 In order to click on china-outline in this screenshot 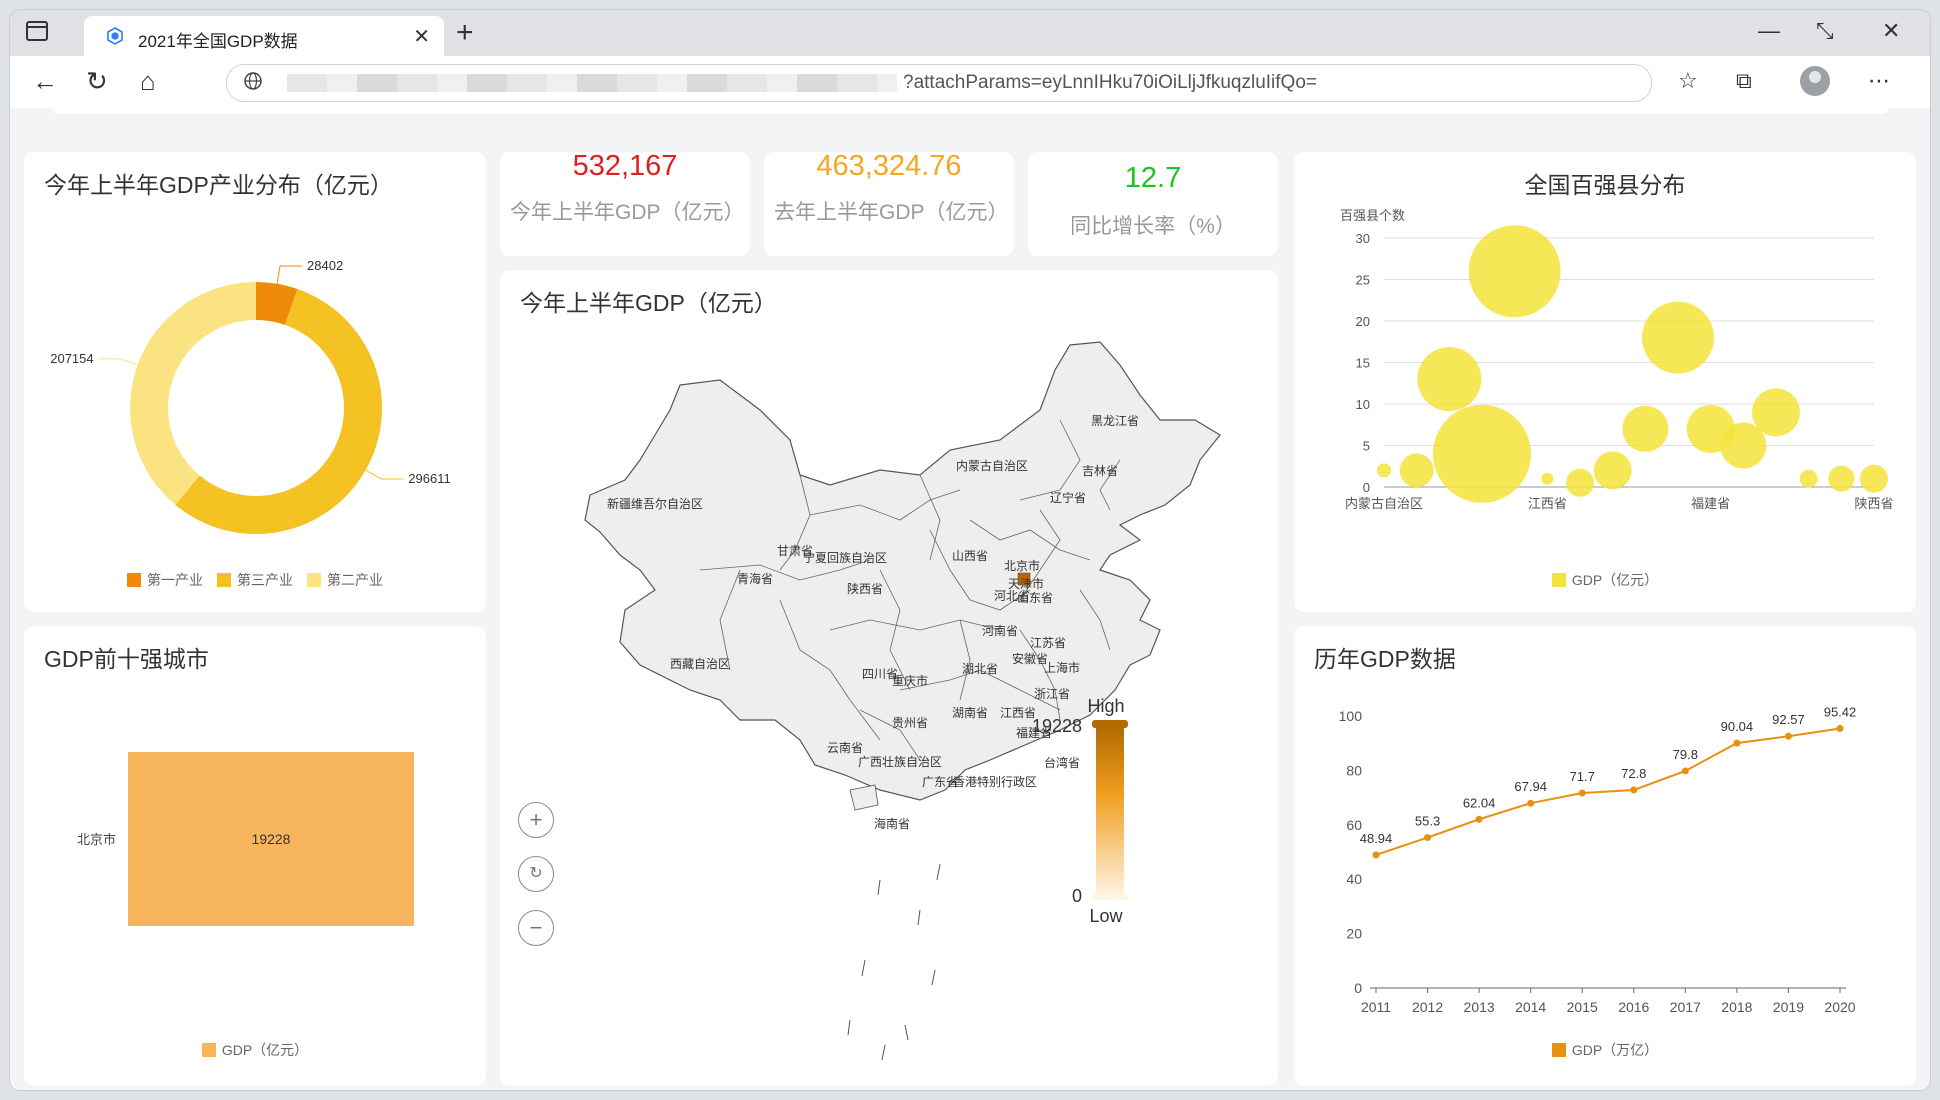, I will do `click(902, 571)`.